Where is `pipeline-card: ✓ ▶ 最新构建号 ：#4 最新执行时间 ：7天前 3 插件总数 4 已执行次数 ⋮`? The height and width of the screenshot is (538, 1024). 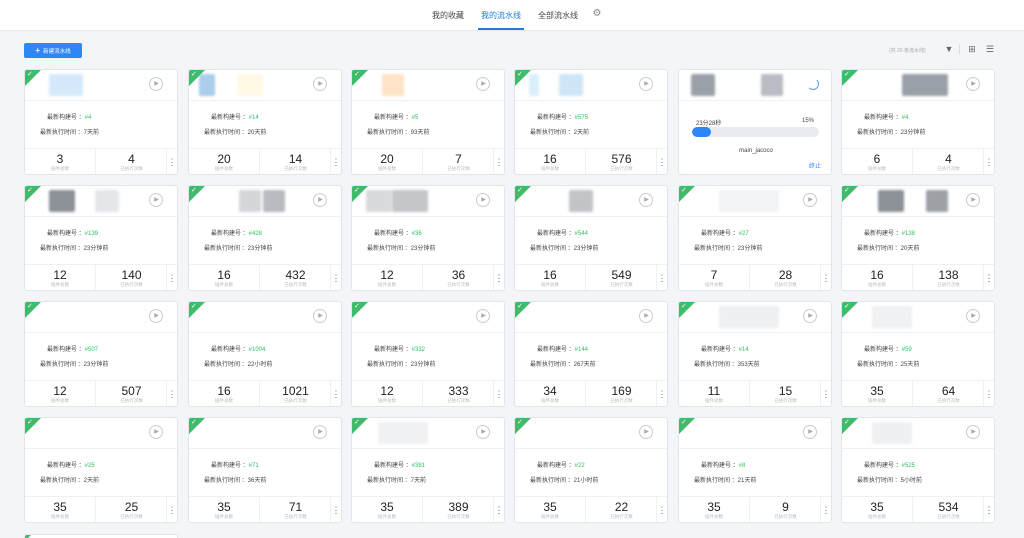
pipeline-card: ✓ ▶ 最新构建号 ：#4 最新执行时间 ：7天前 3 插件总数 4 已执行次数 ⋮ is located at coordinates (101, 122).